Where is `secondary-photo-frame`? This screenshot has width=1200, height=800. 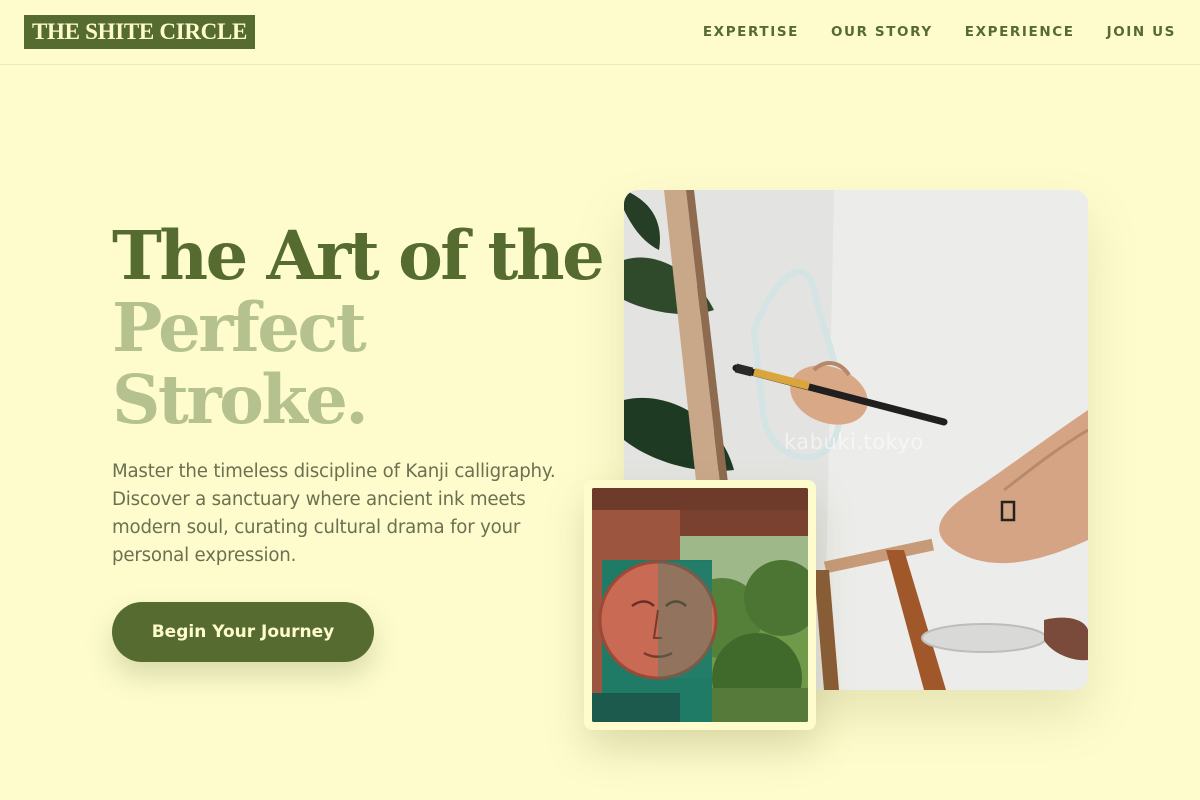
secondary-photo-frame is located at coordinates (700, 605).